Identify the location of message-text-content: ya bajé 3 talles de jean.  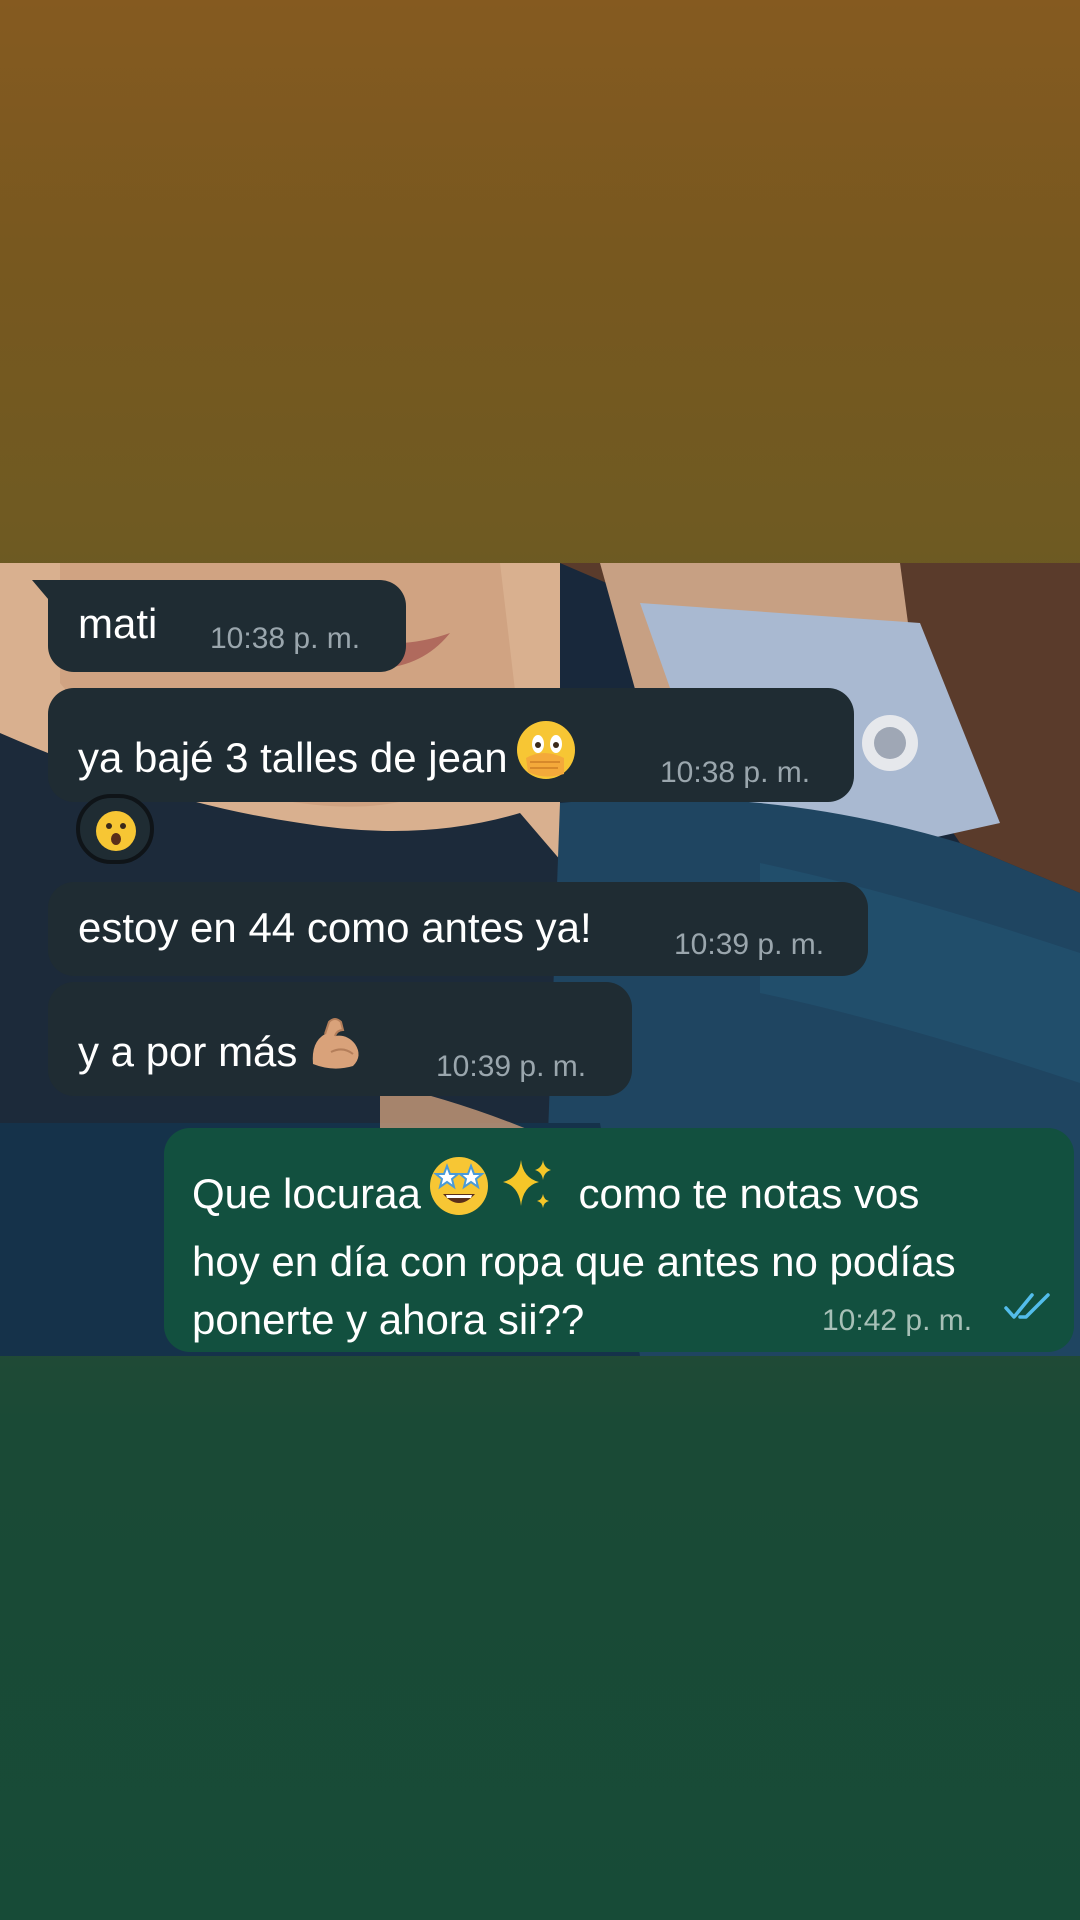
(293, 757).